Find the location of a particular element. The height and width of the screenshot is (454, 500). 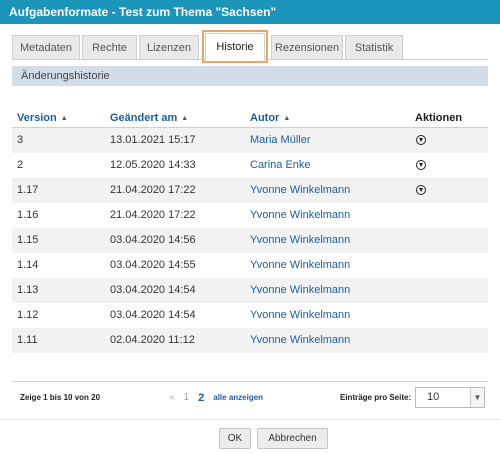

table-row: 1.13 03.04.2020 14:54 Yvonne Winkelmann is located at coordinates (250, 290).